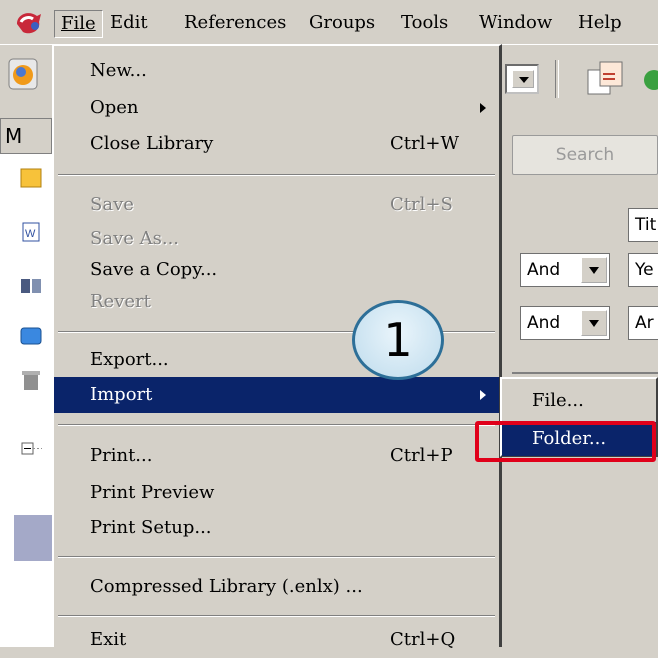 The height and width of the screenshot is (658, 658). Describe the element at coordinates (78, 24) in the screenshot. I see `menu-file: File` at that location.